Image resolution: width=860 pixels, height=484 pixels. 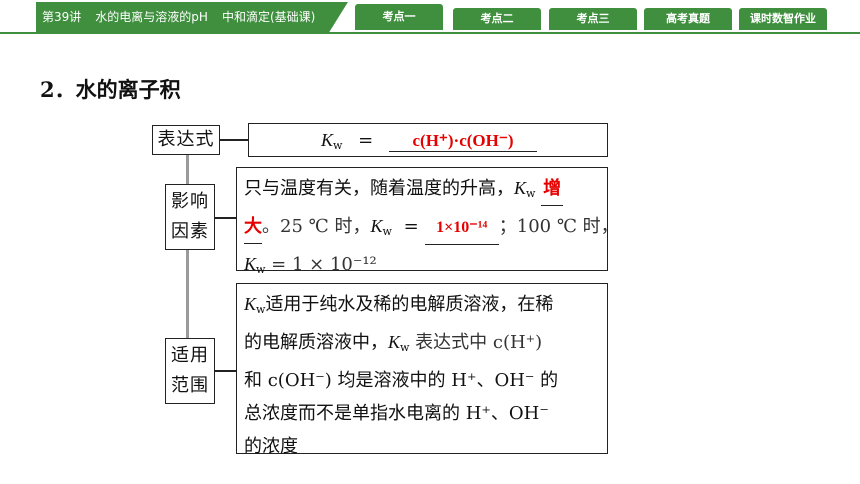 I want to click on answer-increase-part2: 大, so click(x=253, y=226).